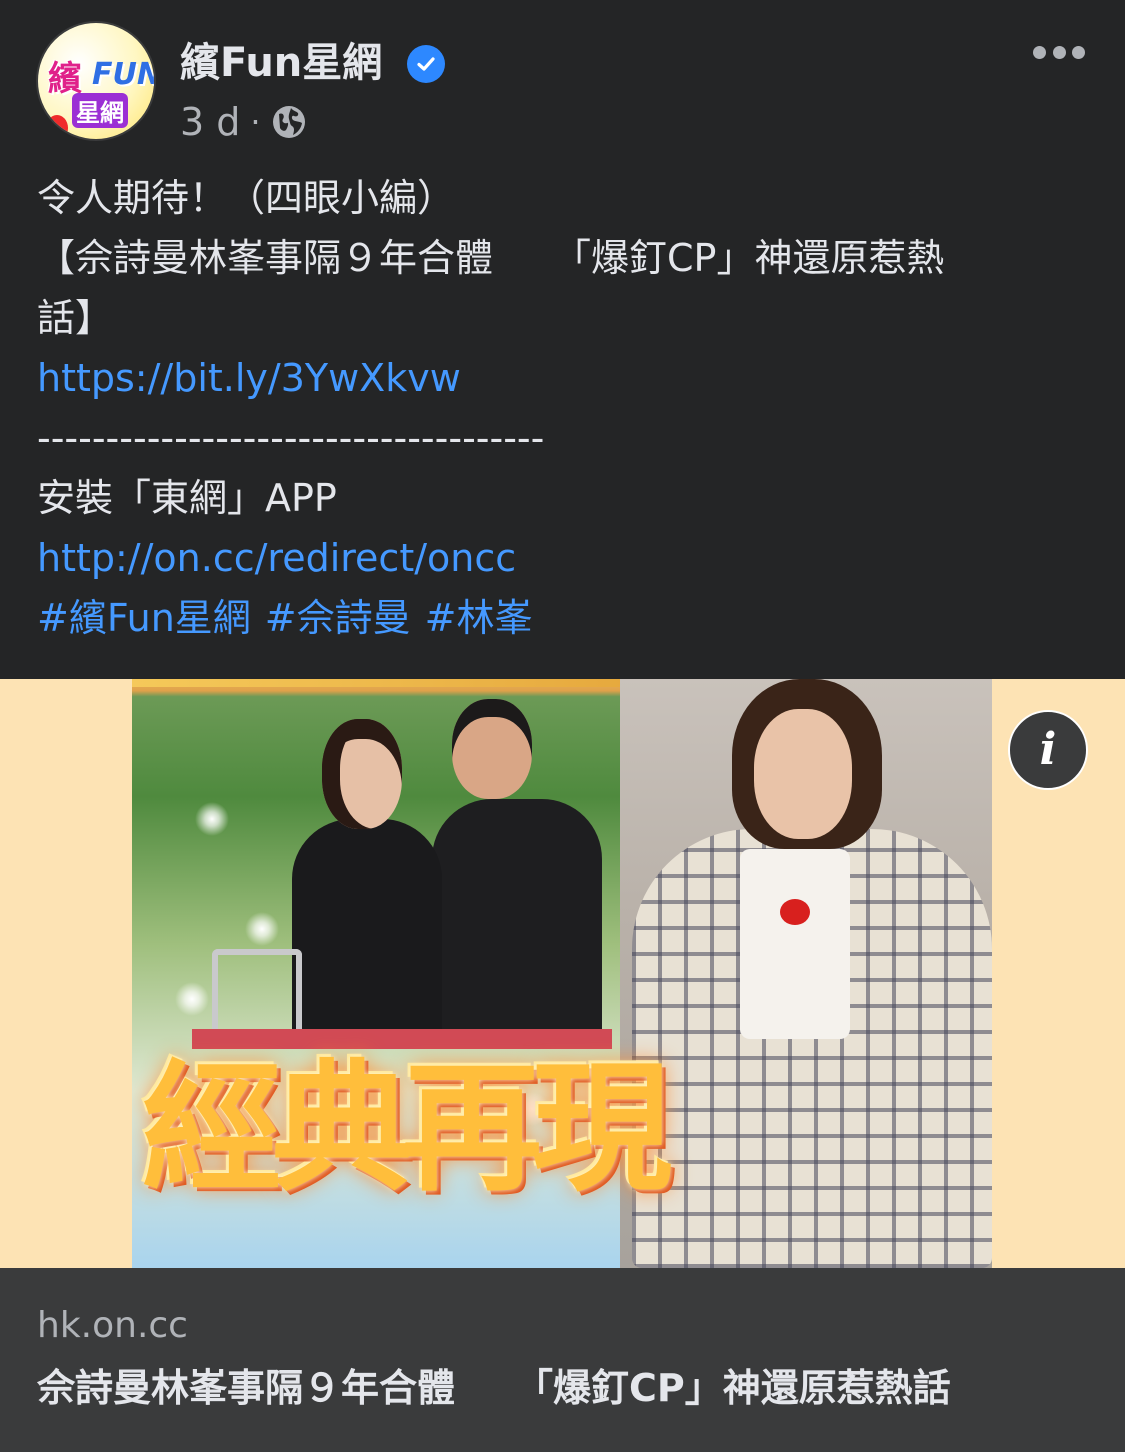  What do you see at coordinates (479, 618) in the screenshot?
I see `hashtag-link: #林峯` at bounding box center [479, 618].